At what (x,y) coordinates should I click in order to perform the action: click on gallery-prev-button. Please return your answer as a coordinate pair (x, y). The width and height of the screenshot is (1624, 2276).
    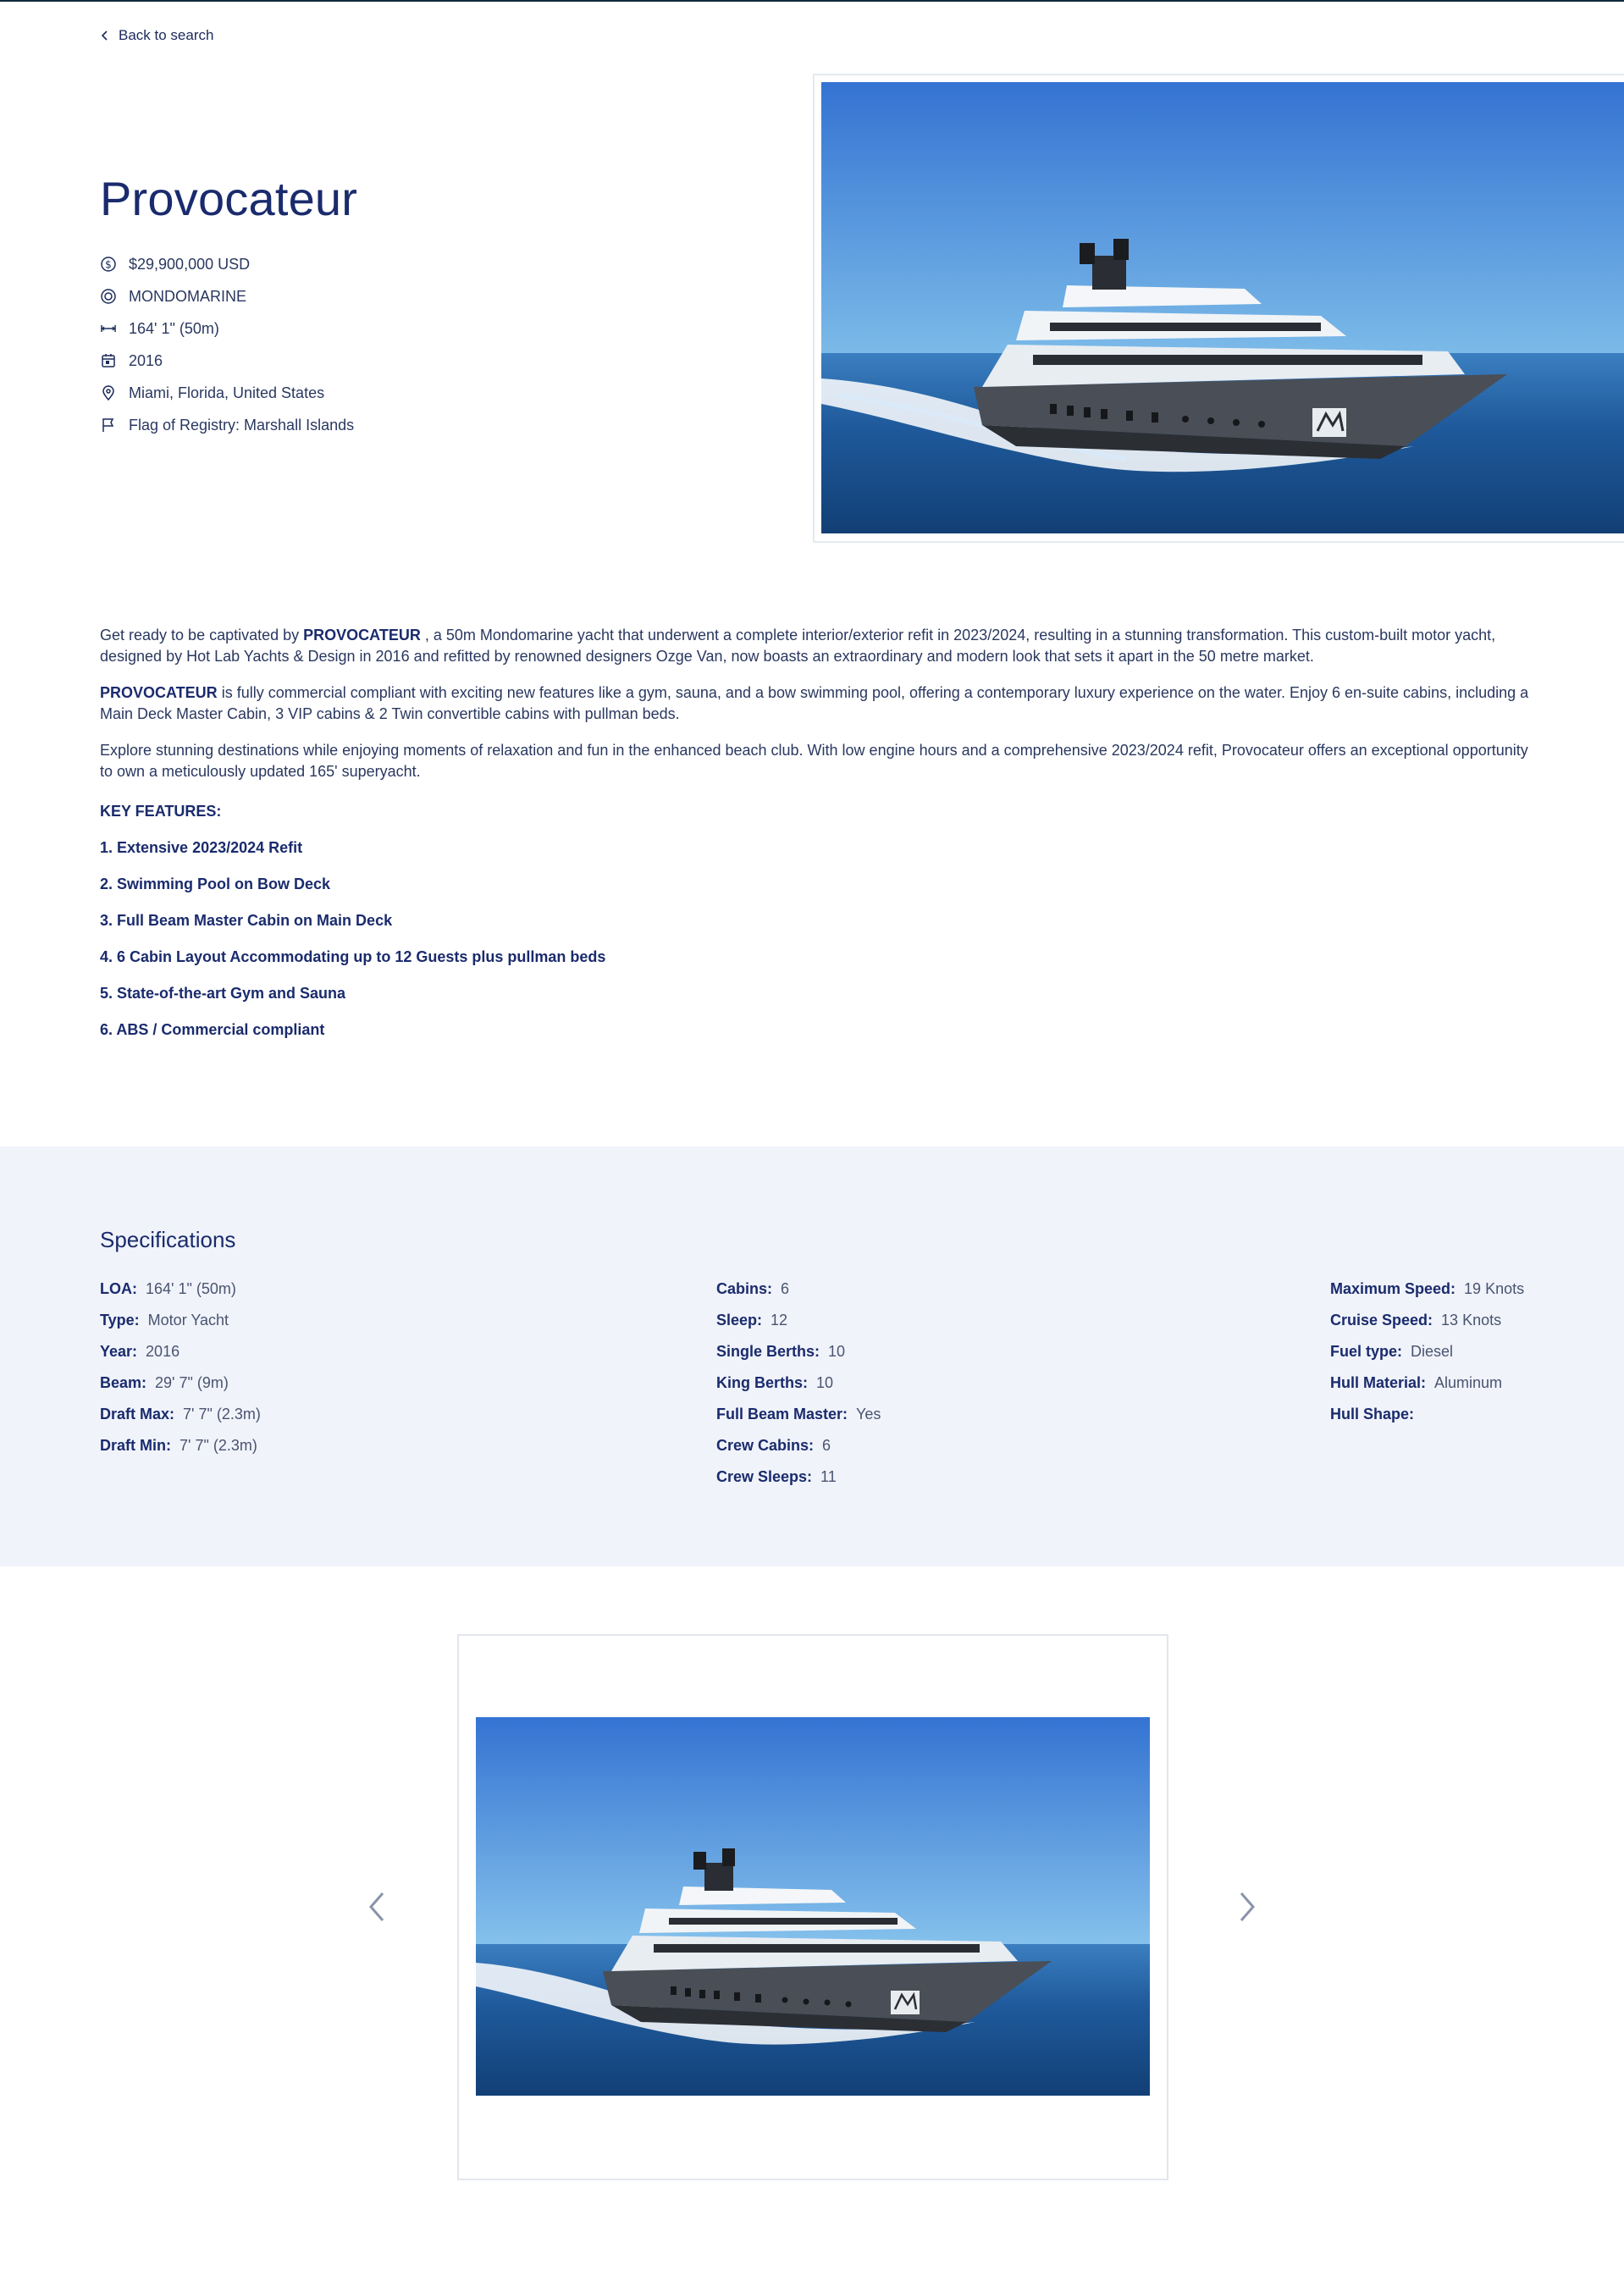
    Looking at the image, I should click on (376, 1906).